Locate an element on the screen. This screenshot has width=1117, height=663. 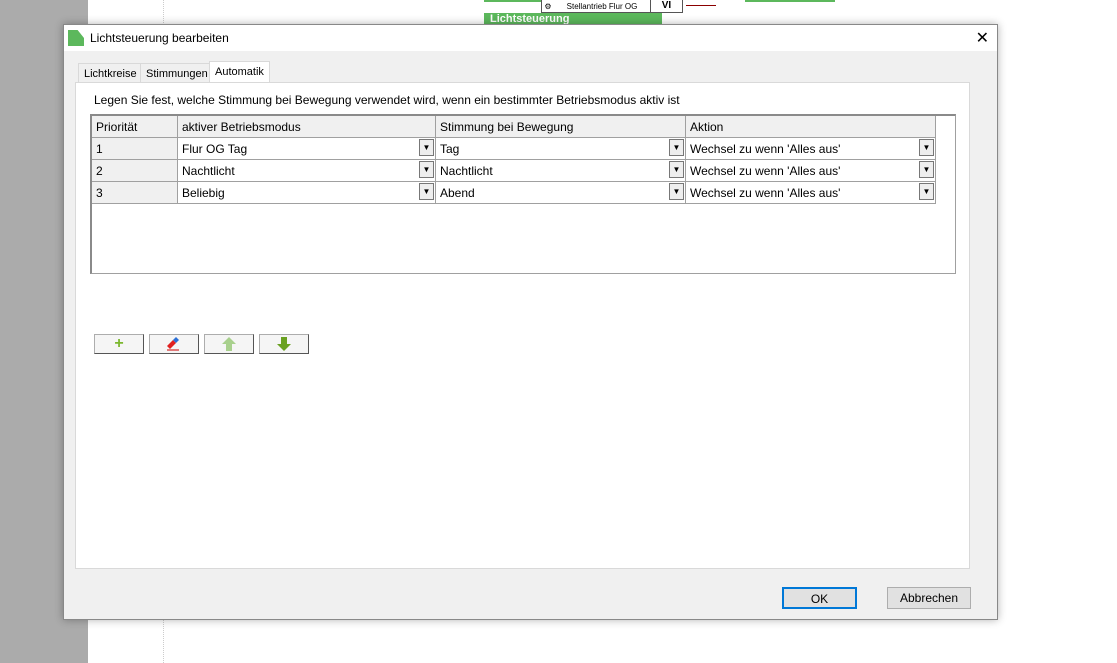
dialog-title: Lichtsteuerung bearbeiten is located at coordinates (159, 38).